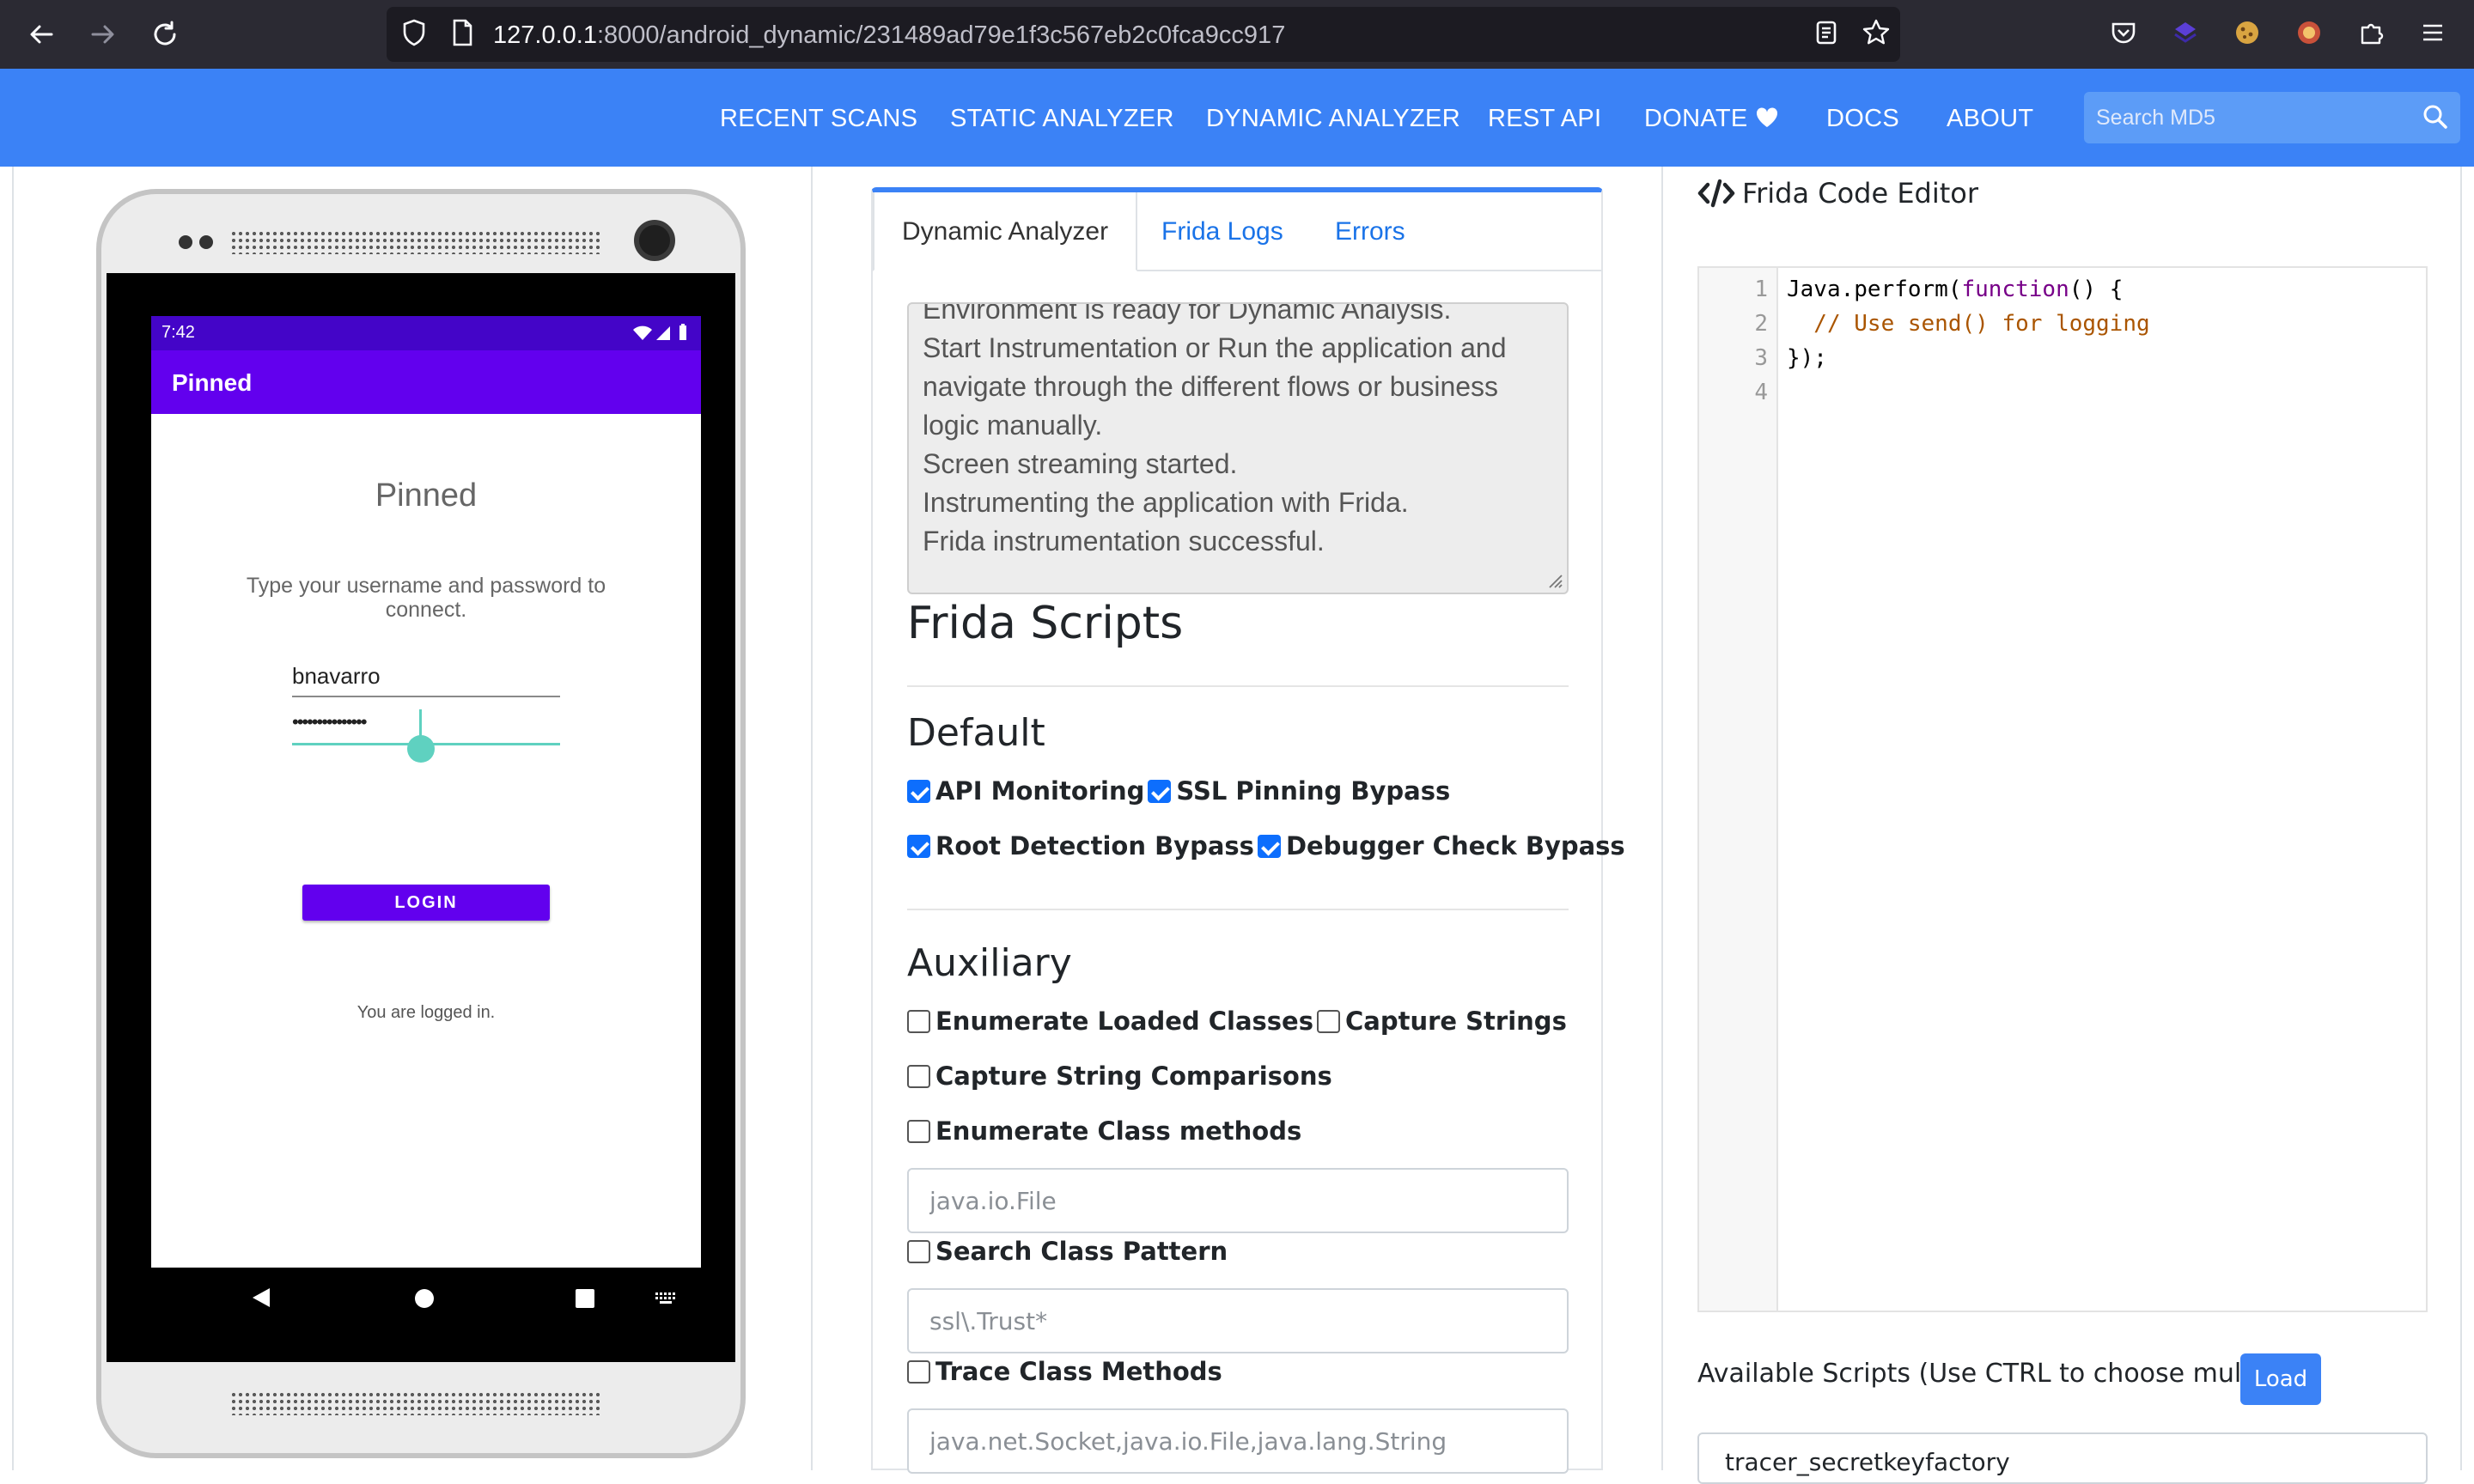 The image size is (2474, 1484). What do you see at coordinates (426, 680) in the screenshot?
I see `username-field: bnavarro` at bounding box center [426, 680].